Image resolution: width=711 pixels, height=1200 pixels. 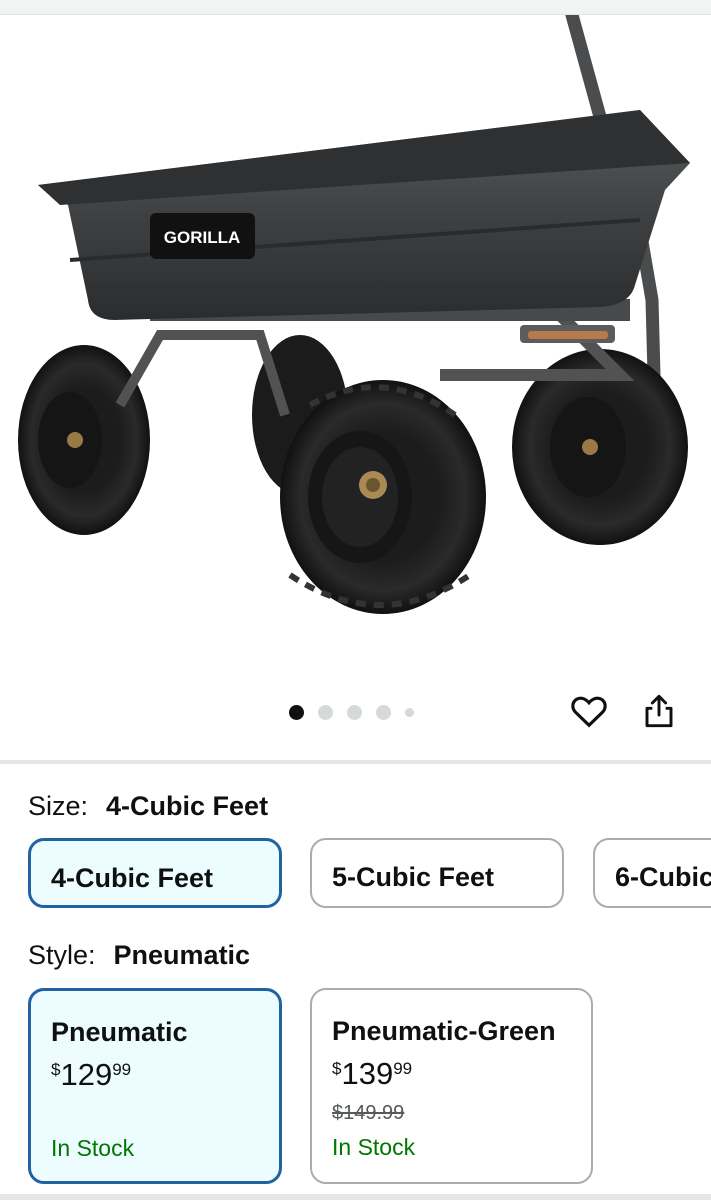 I want to click on style-option-pneumatic-green: Pneumatic-Green $13999 $149.99 In Stock, so click(x=451, y=1086).